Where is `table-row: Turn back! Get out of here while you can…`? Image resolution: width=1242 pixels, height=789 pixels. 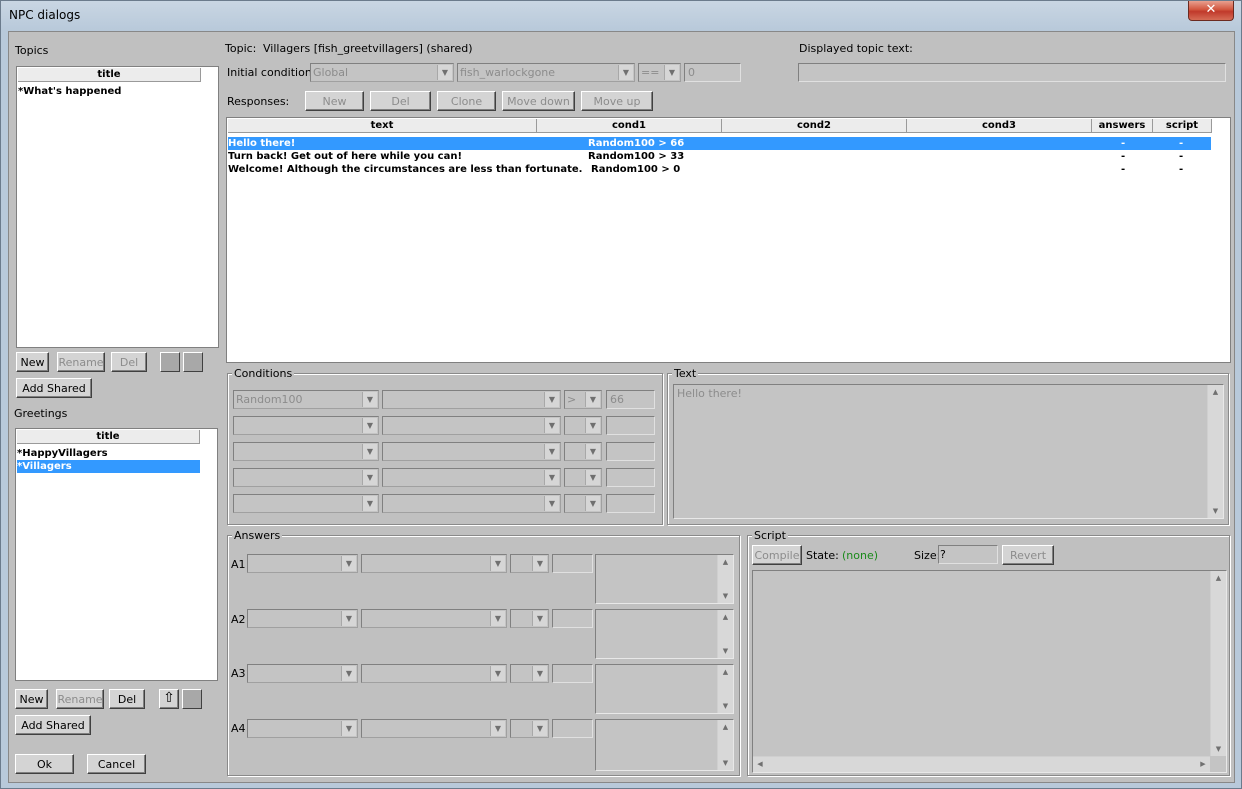
table-row: Turn back! Get out of here while you can… is located at coordinates (719, 156).